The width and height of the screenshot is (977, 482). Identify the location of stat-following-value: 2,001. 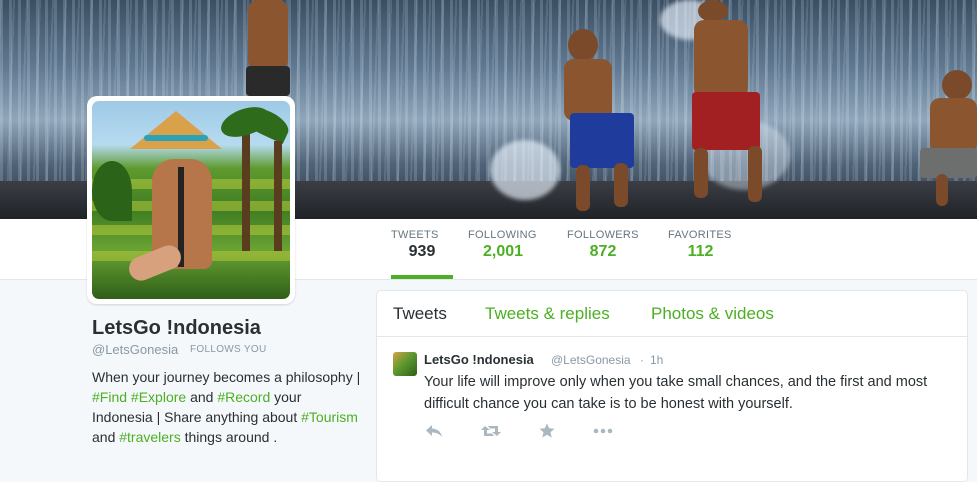
(503, 251).